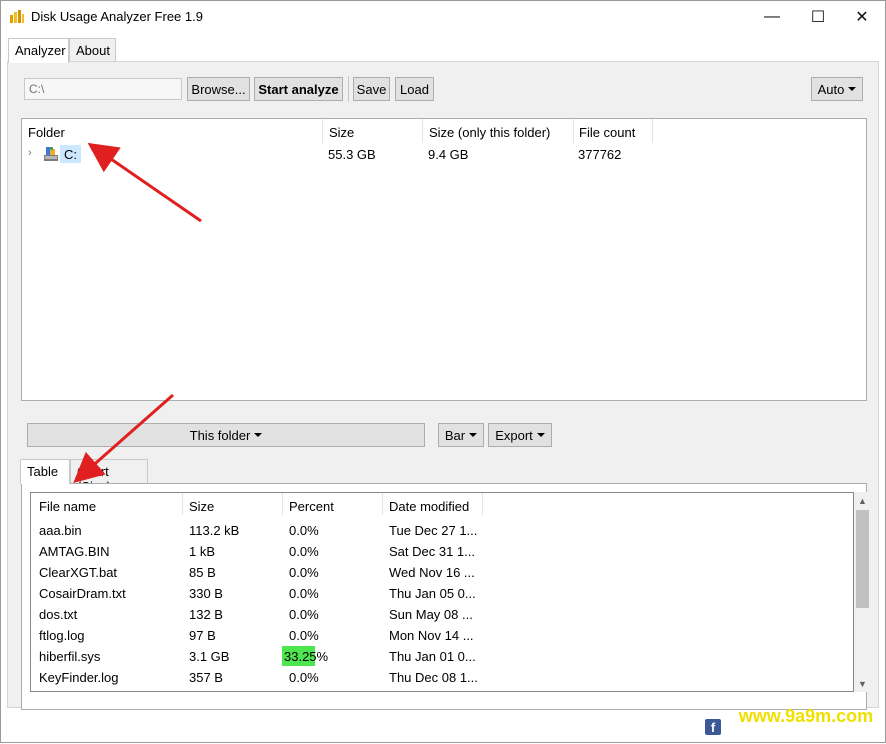 This screenshot has width=886, height=744. Describe the element at coordinates (514, 435) in the screenshot. I see `export-label: Export` at that location.